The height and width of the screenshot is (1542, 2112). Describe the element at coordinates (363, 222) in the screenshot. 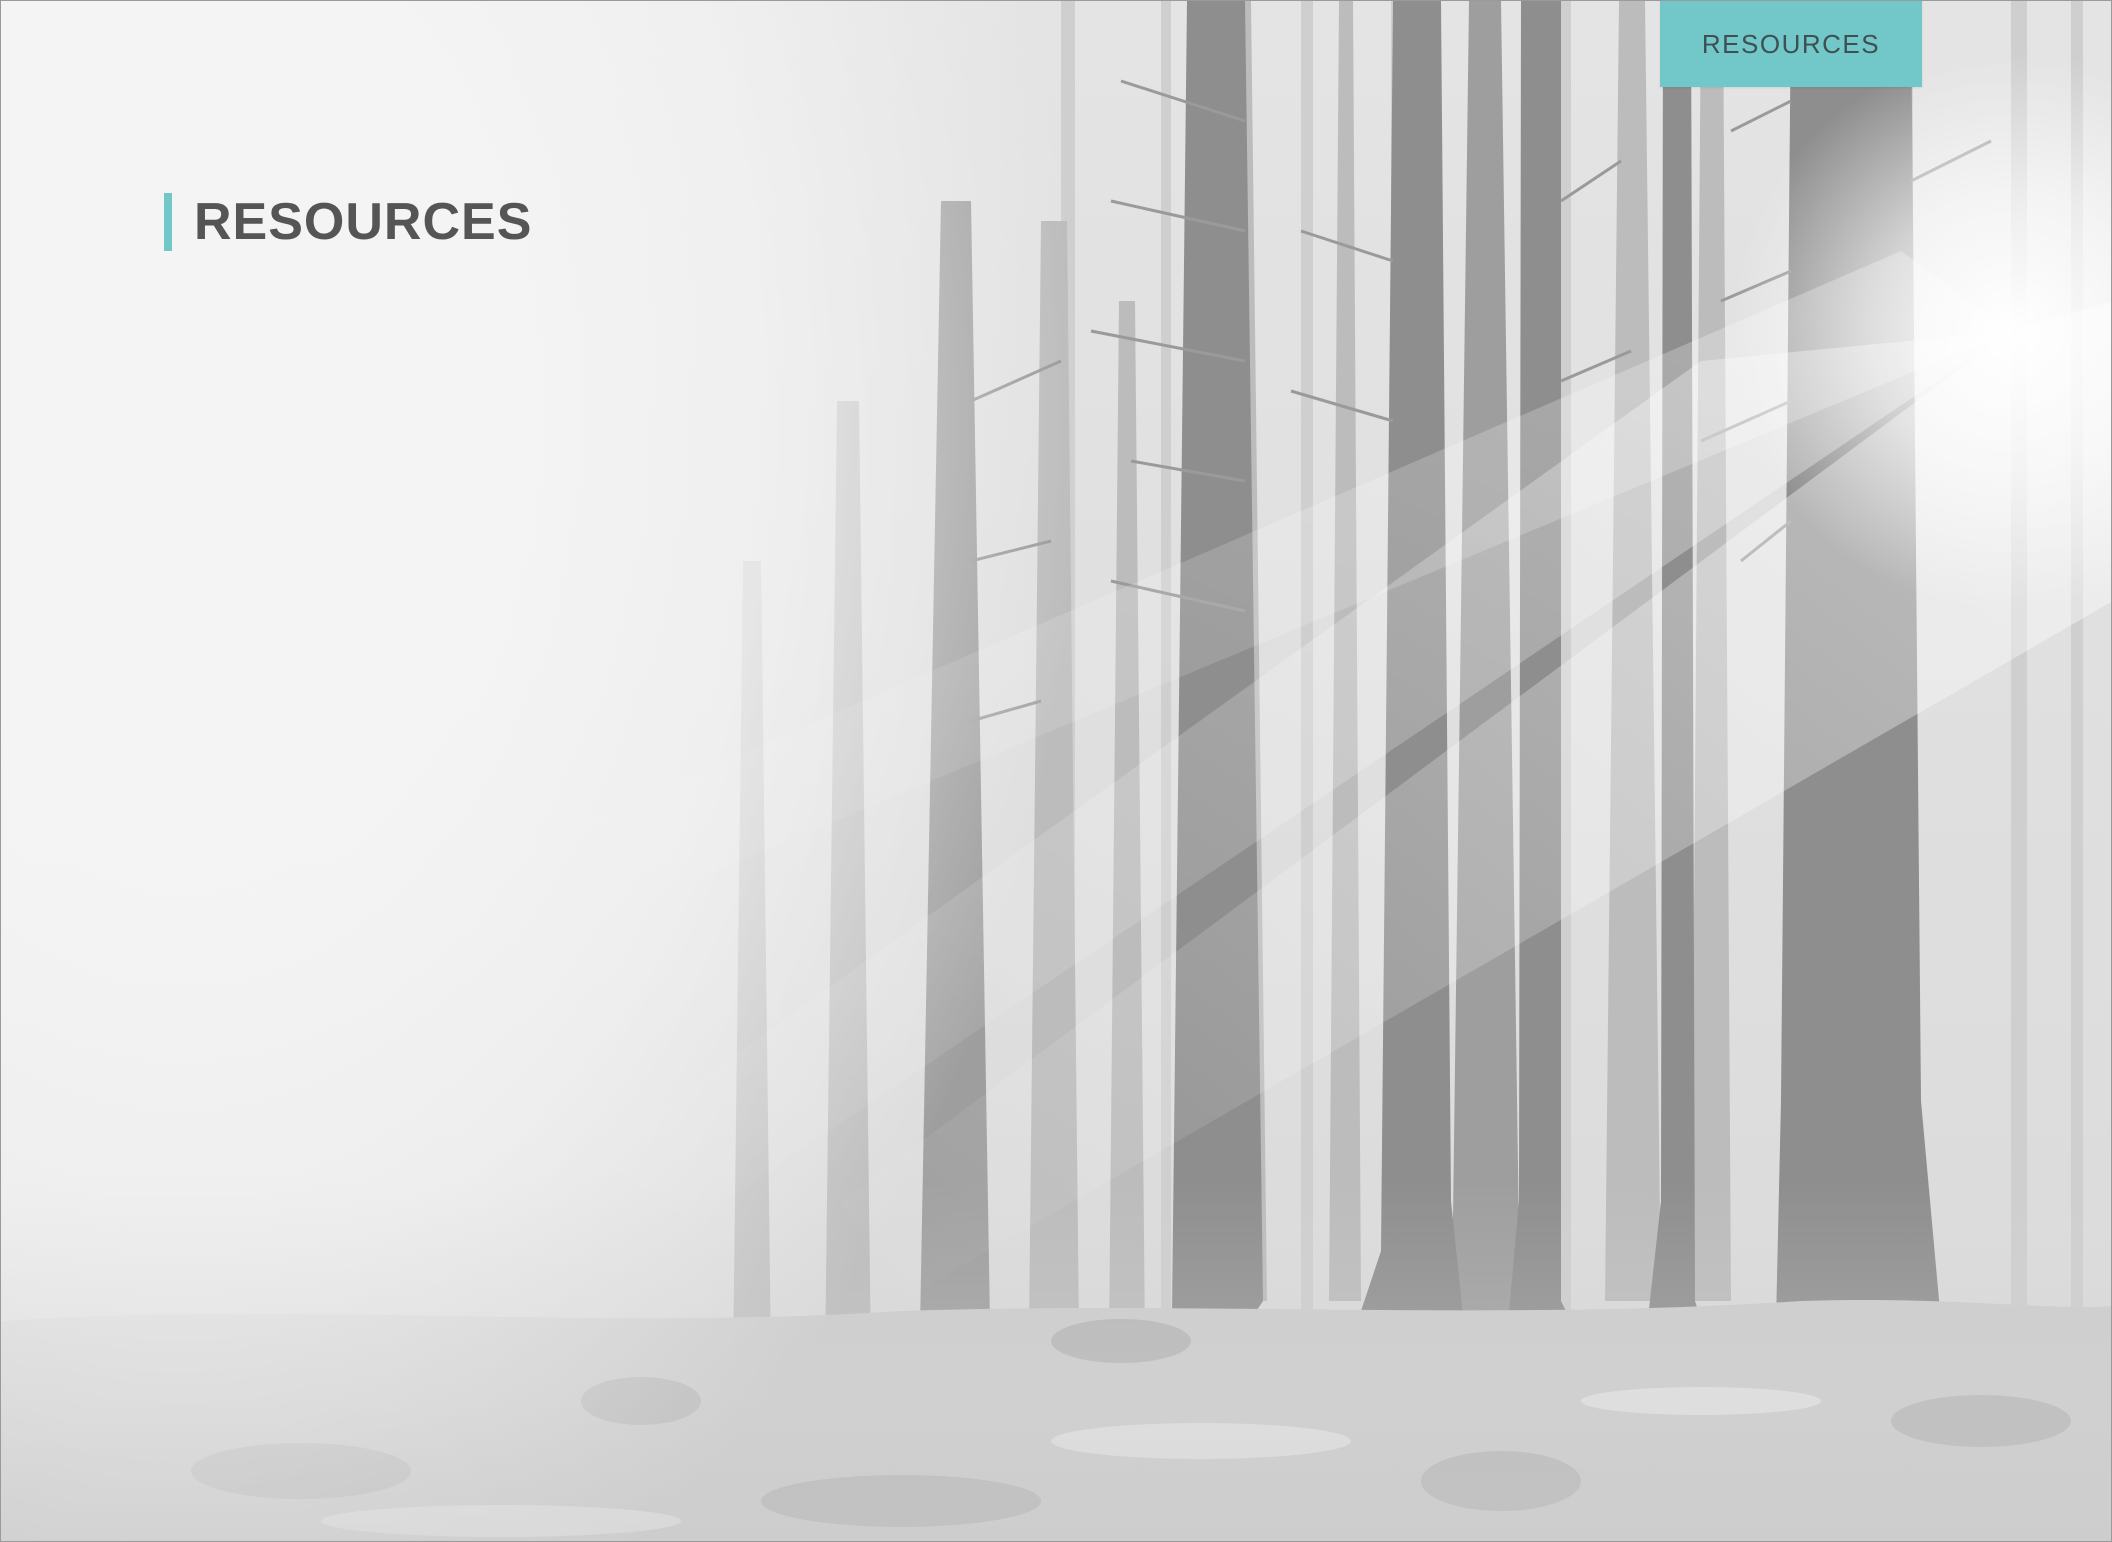

I see `page-title: RESOURCES` at that location.